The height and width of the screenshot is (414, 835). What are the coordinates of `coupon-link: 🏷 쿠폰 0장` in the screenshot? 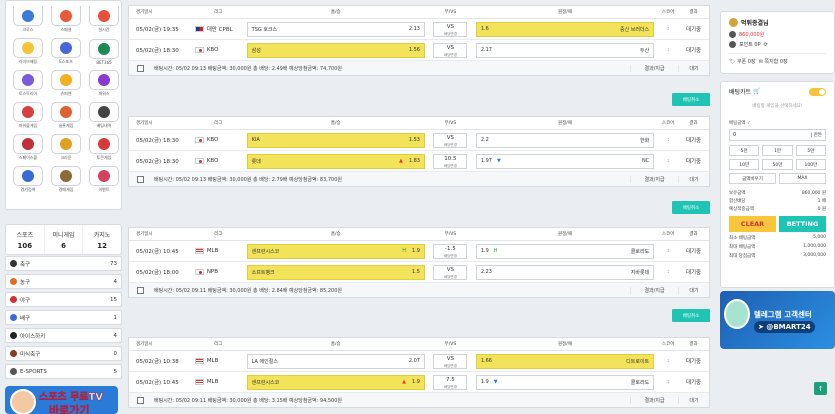 It's located at (742, 62).